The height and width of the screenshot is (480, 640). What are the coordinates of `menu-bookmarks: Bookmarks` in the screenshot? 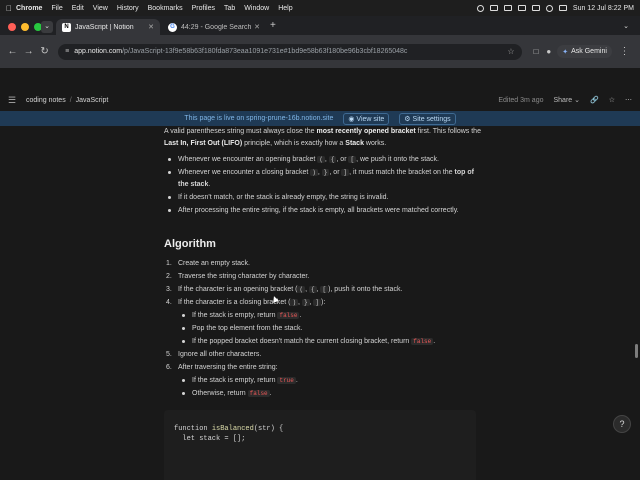 It's located at (165, 8).